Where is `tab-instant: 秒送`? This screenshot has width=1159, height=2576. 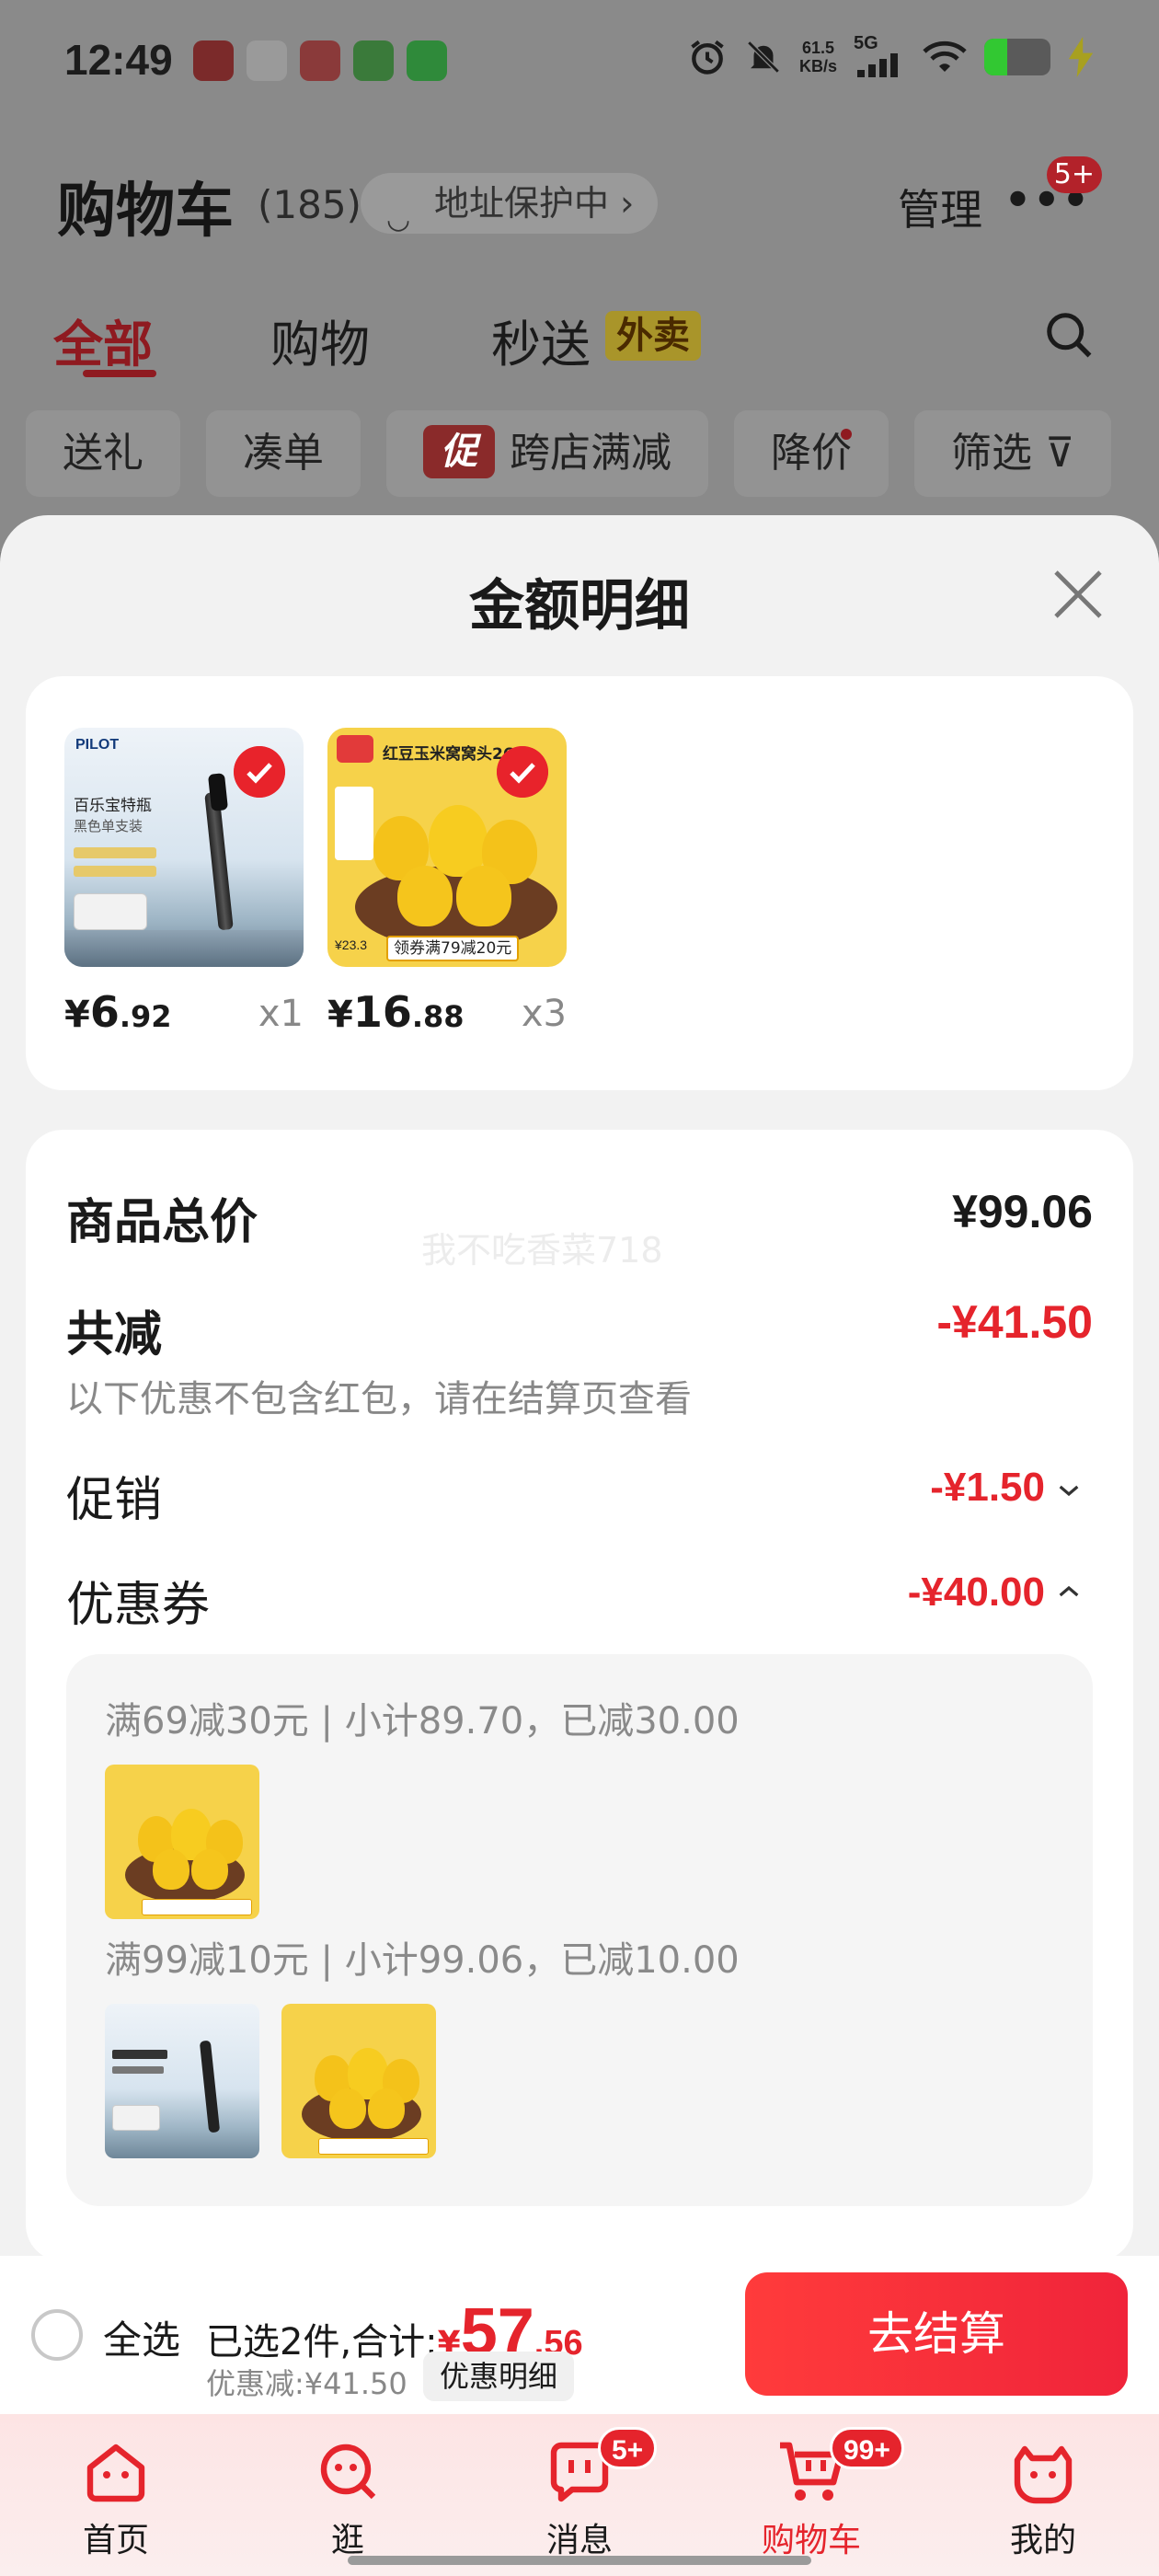 tab-instant: 秒送 is located at coordinates (541, 340).